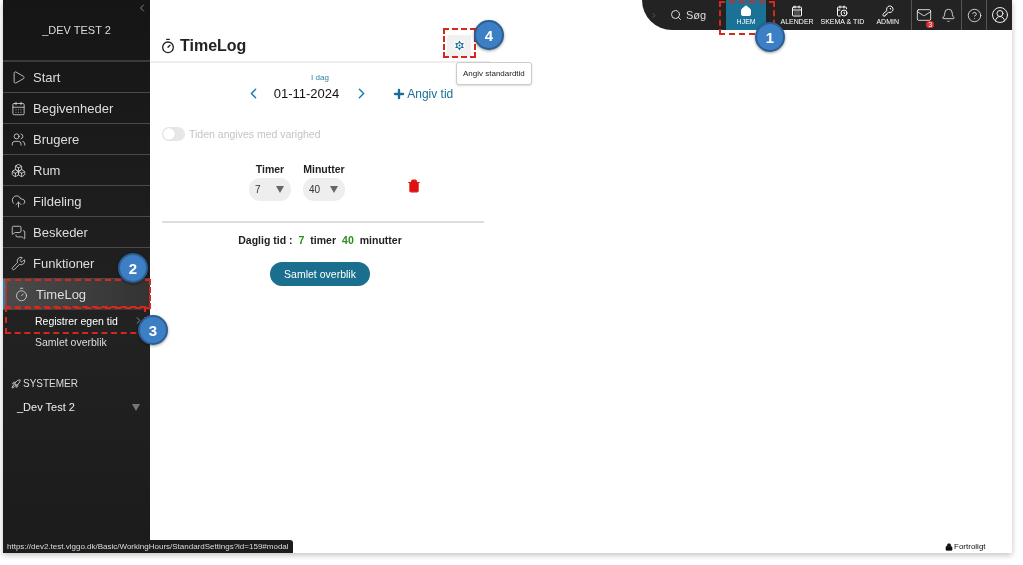  What do you see at coordinates (76, 108) in the screenshot?
I see `sidebar-item: Begivenheder` at bounding box center [76, 108].